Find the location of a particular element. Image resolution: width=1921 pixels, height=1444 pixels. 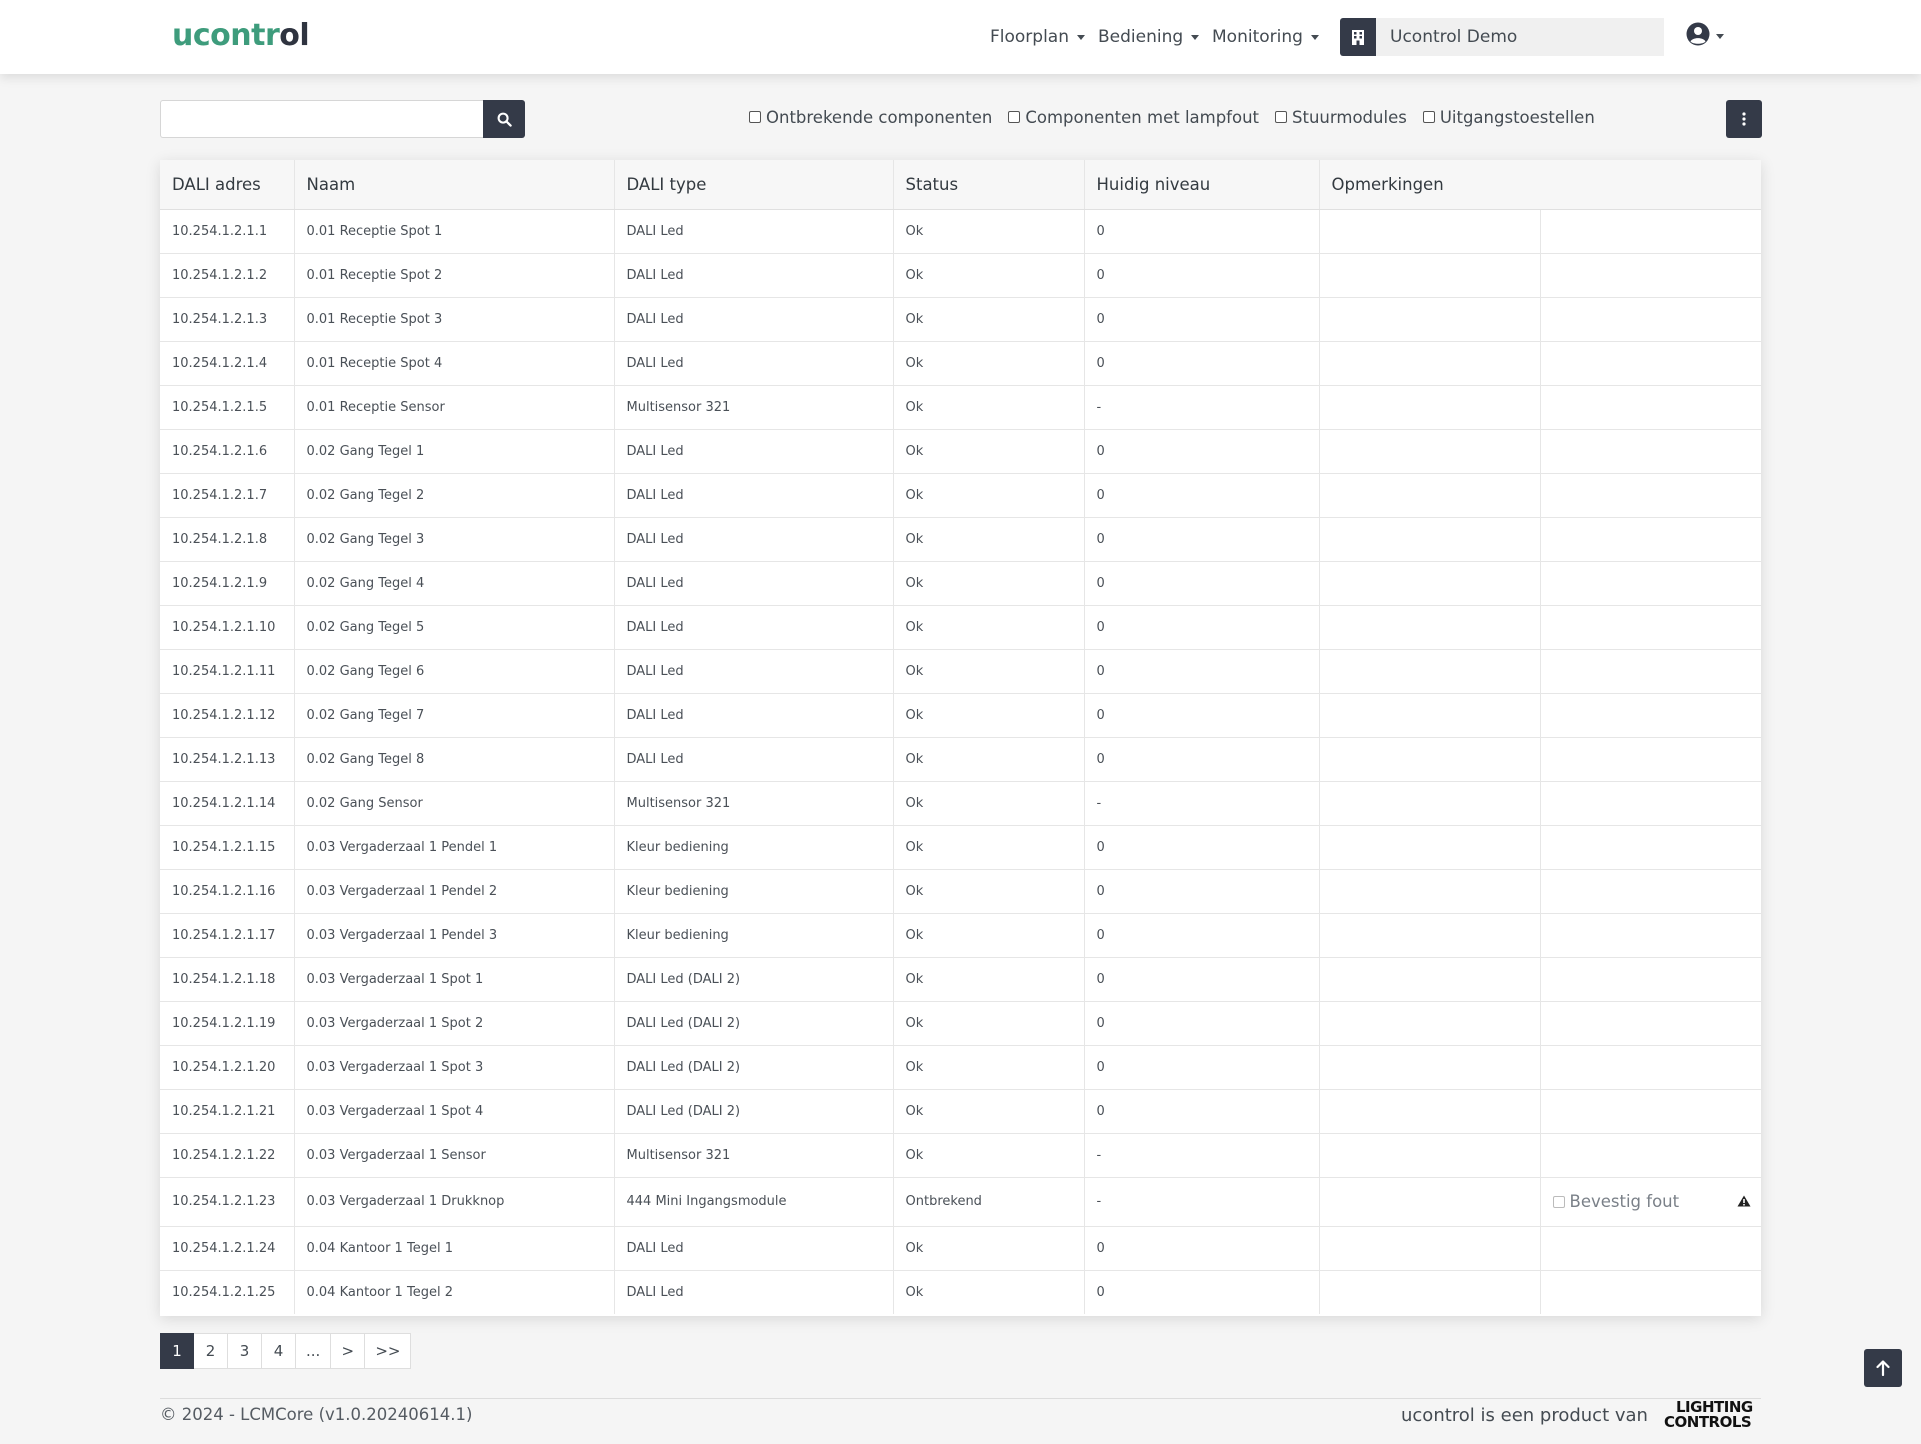

confirm-fault-checkbox-label: Bevestig fout is located at coordinates (1615, 1201).